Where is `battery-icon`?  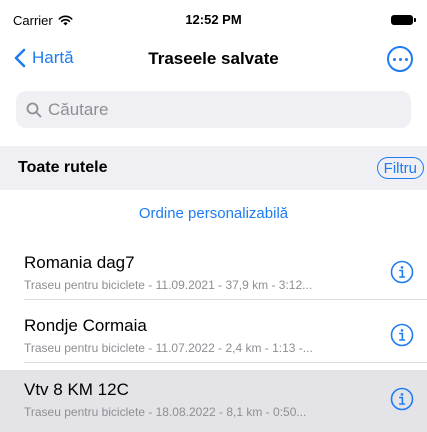
battery-icon is located at coordinates (403, 20).